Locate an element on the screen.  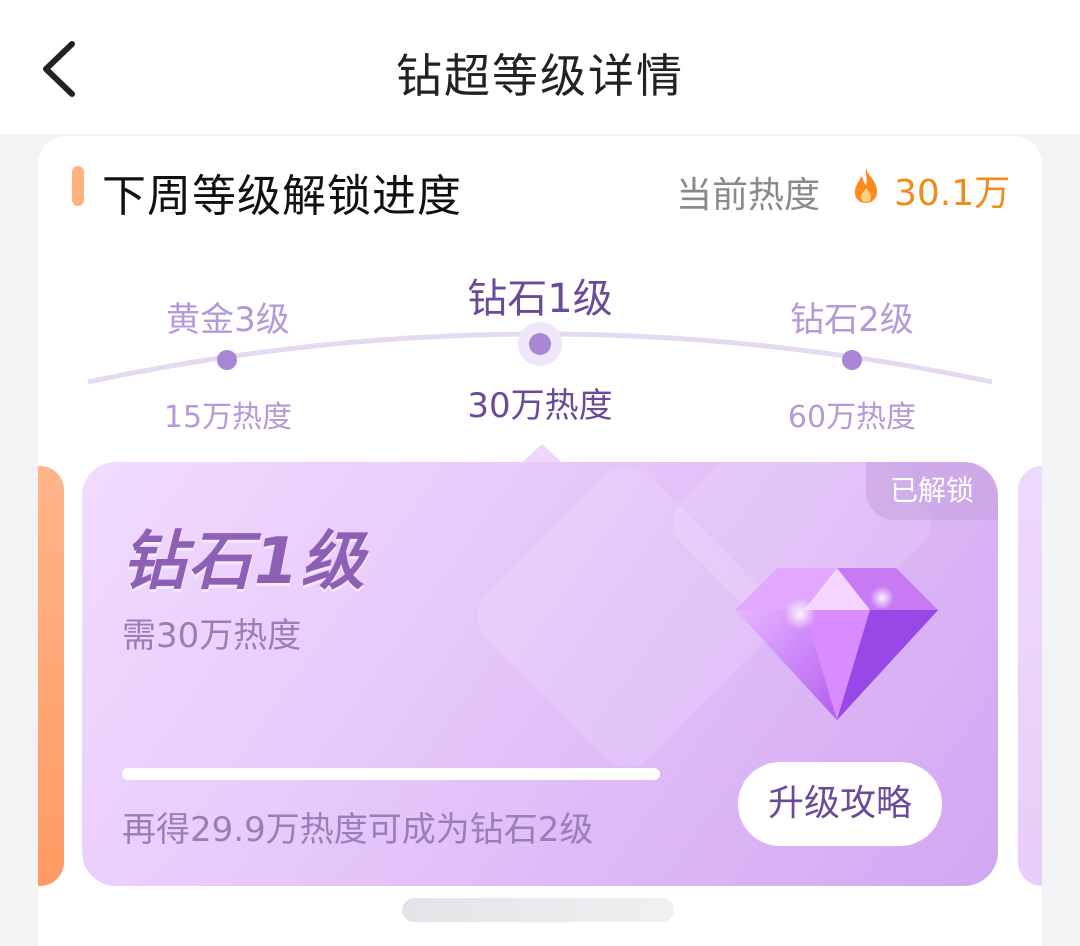
current-heat-value: 30.1万 is located at coordinates (952, 193).